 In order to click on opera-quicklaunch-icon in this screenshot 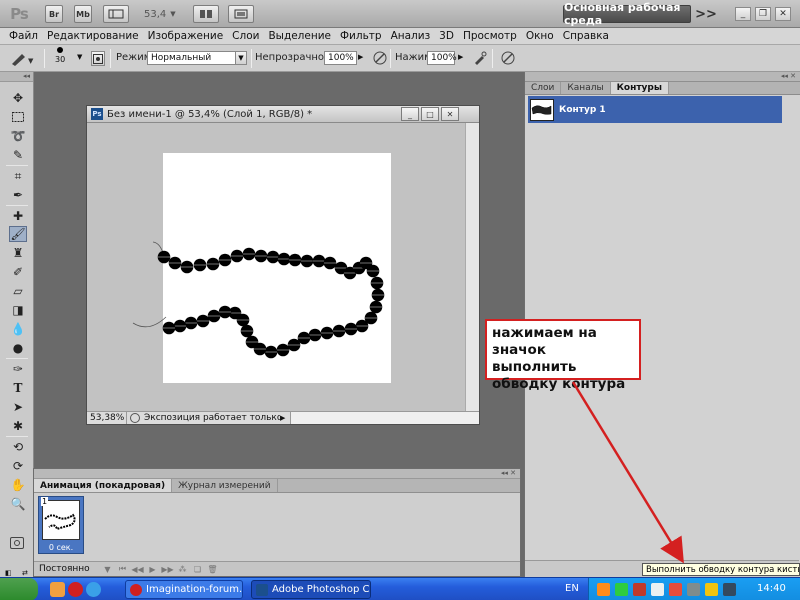, I will do `click(75, 589)`.